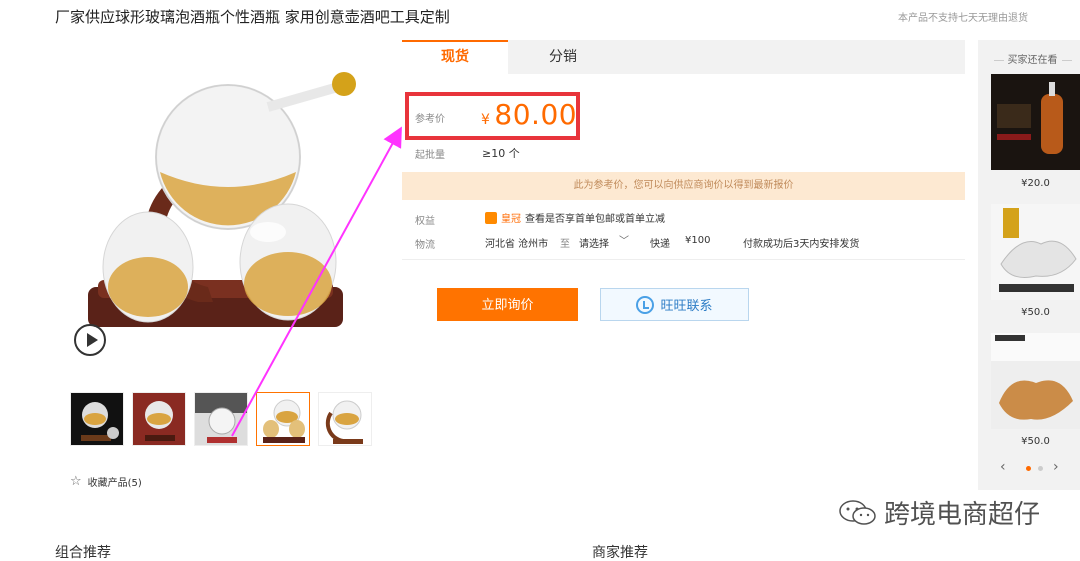 The width and height of the screenshot is (1080, 561). What do you see at coordinates (683, 57) in the screenshot?
I see `price-tabs: 现货 分销` at bounding box center [683, 57].